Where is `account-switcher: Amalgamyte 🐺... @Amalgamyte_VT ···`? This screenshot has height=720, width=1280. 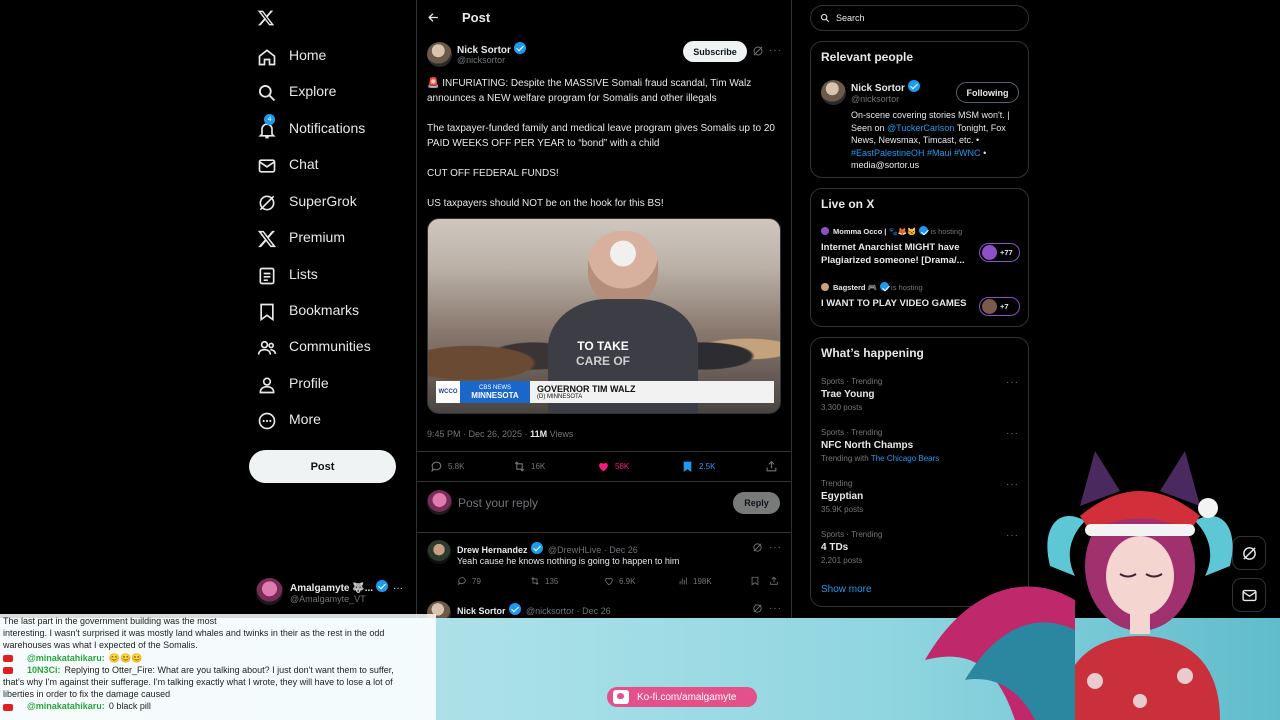 account-switcher: Amalgamyte 🐺... @Amalgamyte_VT ··· is located at coordinates (332, 592).